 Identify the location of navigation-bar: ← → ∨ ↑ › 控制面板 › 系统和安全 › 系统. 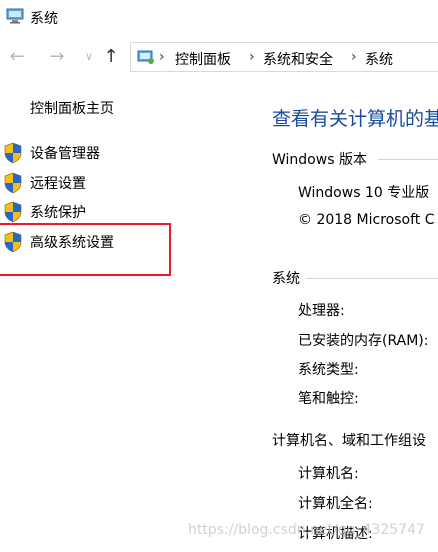
(219, 57).